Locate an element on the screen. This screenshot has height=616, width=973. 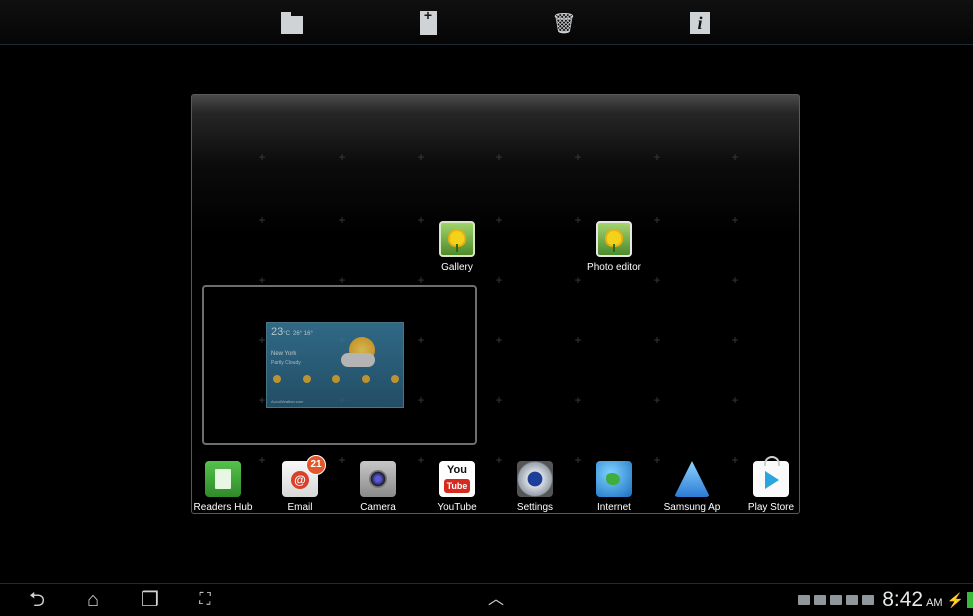
app-tray-up-icon: ︿ is located at coordinates (496, 600).